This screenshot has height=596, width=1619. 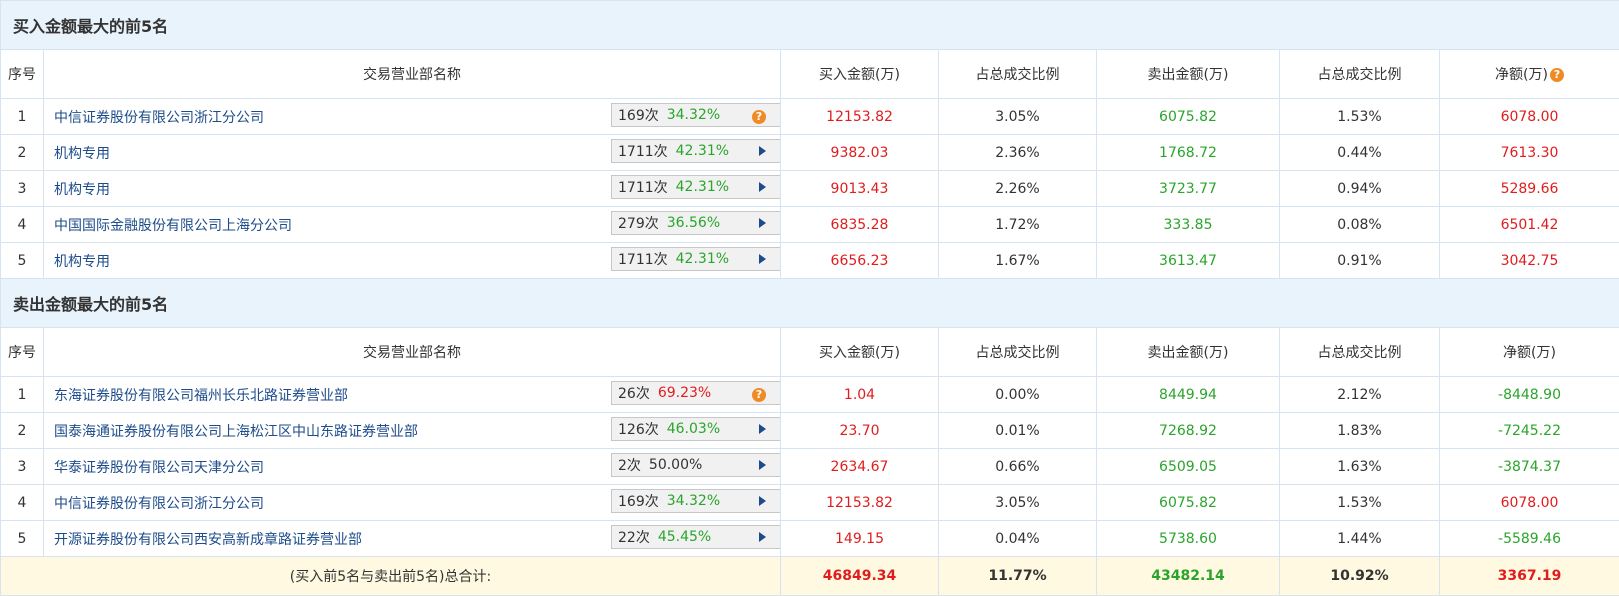 I want to click on row-index: 2, so click(x=22, y=153).